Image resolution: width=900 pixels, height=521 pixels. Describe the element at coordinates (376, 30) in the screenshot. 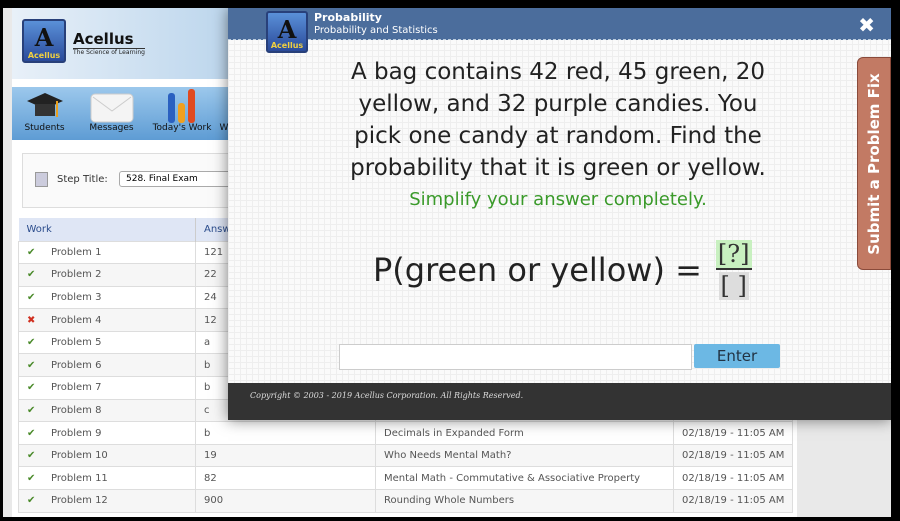

I see `modal-subtitle: Probability and Statistics` at that location.